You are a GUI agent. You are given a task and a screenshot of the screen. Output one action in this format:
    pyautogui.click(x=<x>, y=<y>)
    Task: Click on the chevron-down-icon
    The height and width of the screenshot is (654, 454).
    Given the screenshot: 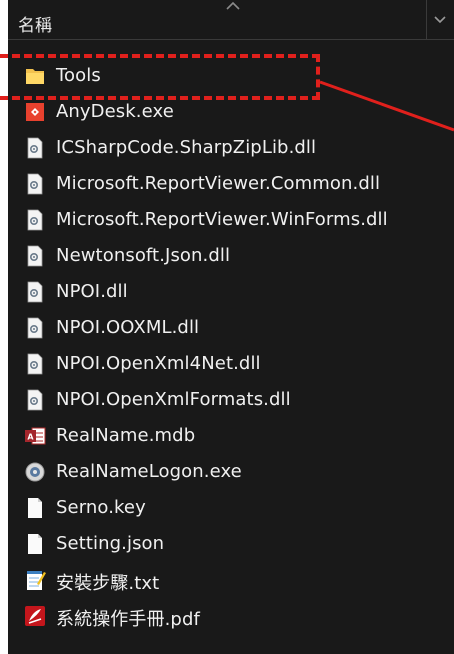 What is the action you would take?
    pyautogui.click(x=440, y=20)
    